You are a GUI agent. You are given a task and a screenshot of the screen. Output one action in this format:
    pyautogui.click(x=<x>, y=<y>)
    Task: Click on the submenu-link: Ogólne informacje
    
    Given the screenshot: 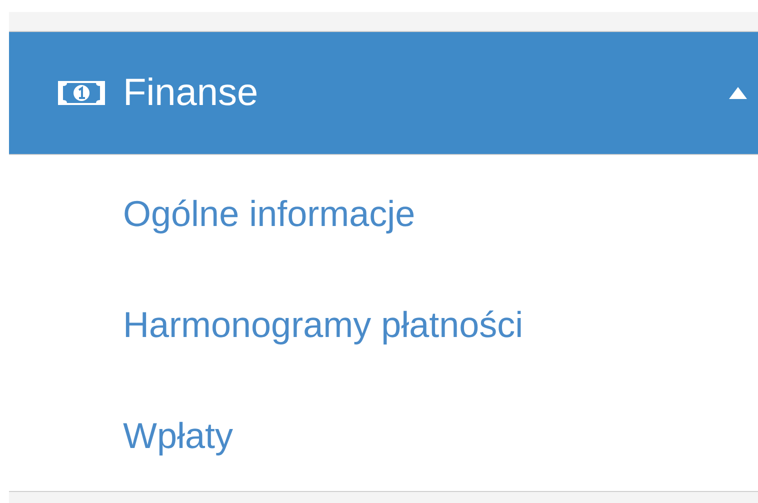 What is the action you would take?
    pyautogui.click(x=269, y=213)
    